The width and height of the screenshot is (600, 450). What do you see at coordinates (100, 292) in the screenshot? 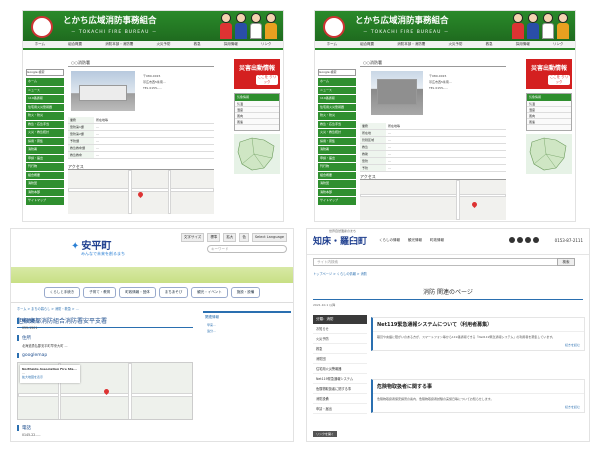
I see `nav-item: 子育て・教育` at bounding box center [100, 292].